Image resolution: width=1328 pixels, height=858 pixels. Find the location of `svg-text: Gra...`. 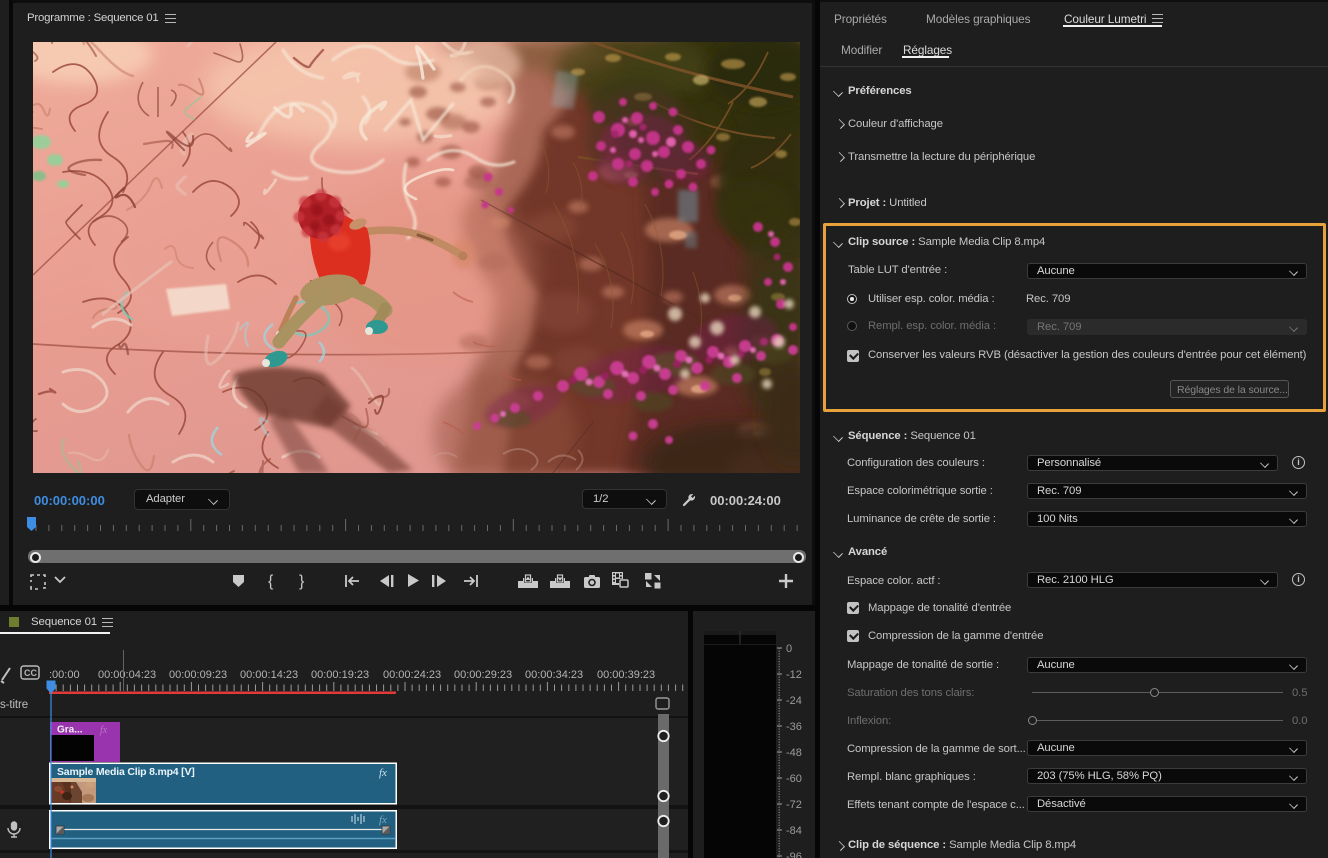

svg-text: Gra... is located at coordinates (70, 730).